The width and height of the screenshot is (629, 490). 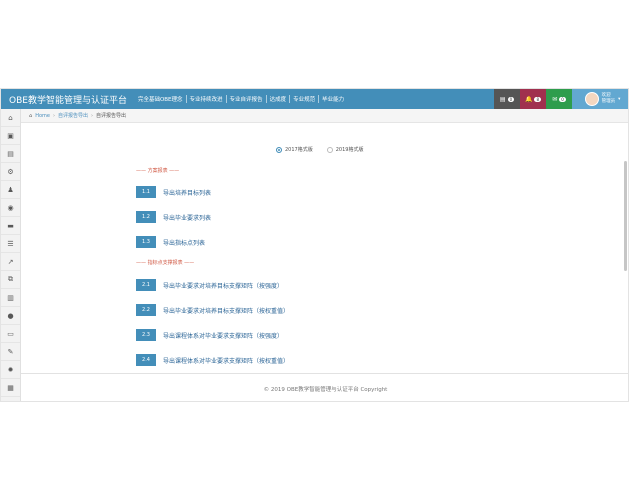 What do you see at coordinates (247, 99) in the screenshot?
I see `topnav-item: 专业自评报告` at bounding box center [247, 99].